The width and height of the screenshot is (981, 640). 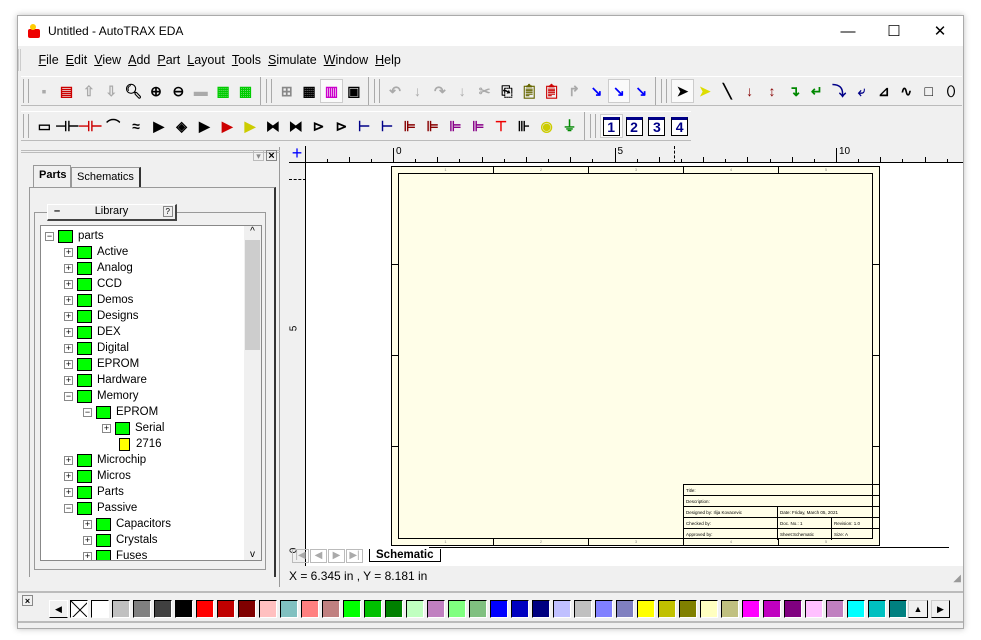 I want to click on prev-sheet-button: ◀, so click(x=318, y=556).